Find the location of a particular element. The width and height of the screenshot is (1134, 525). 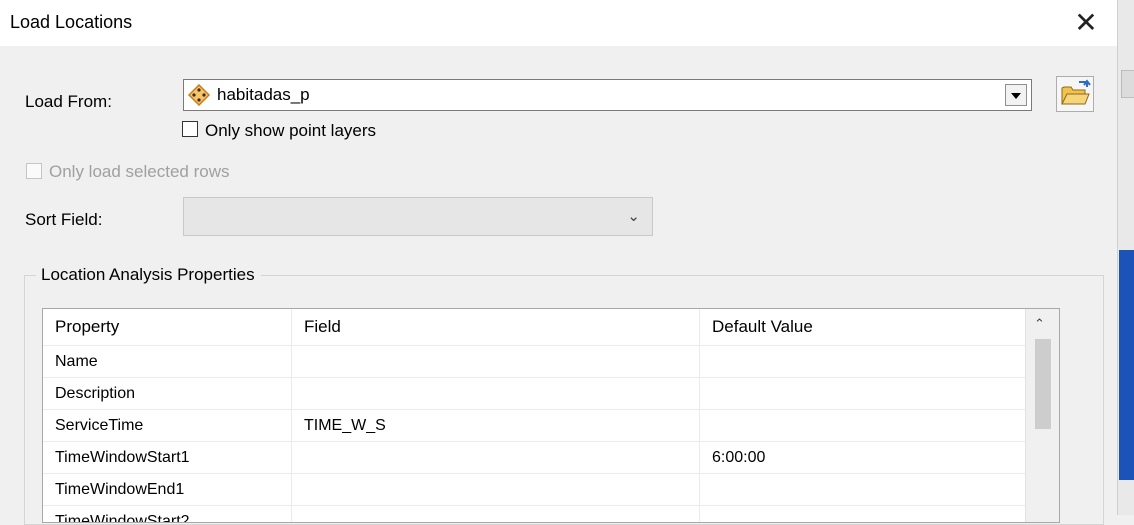

load-from-label: Load From: is located at coordinates (68, 101).